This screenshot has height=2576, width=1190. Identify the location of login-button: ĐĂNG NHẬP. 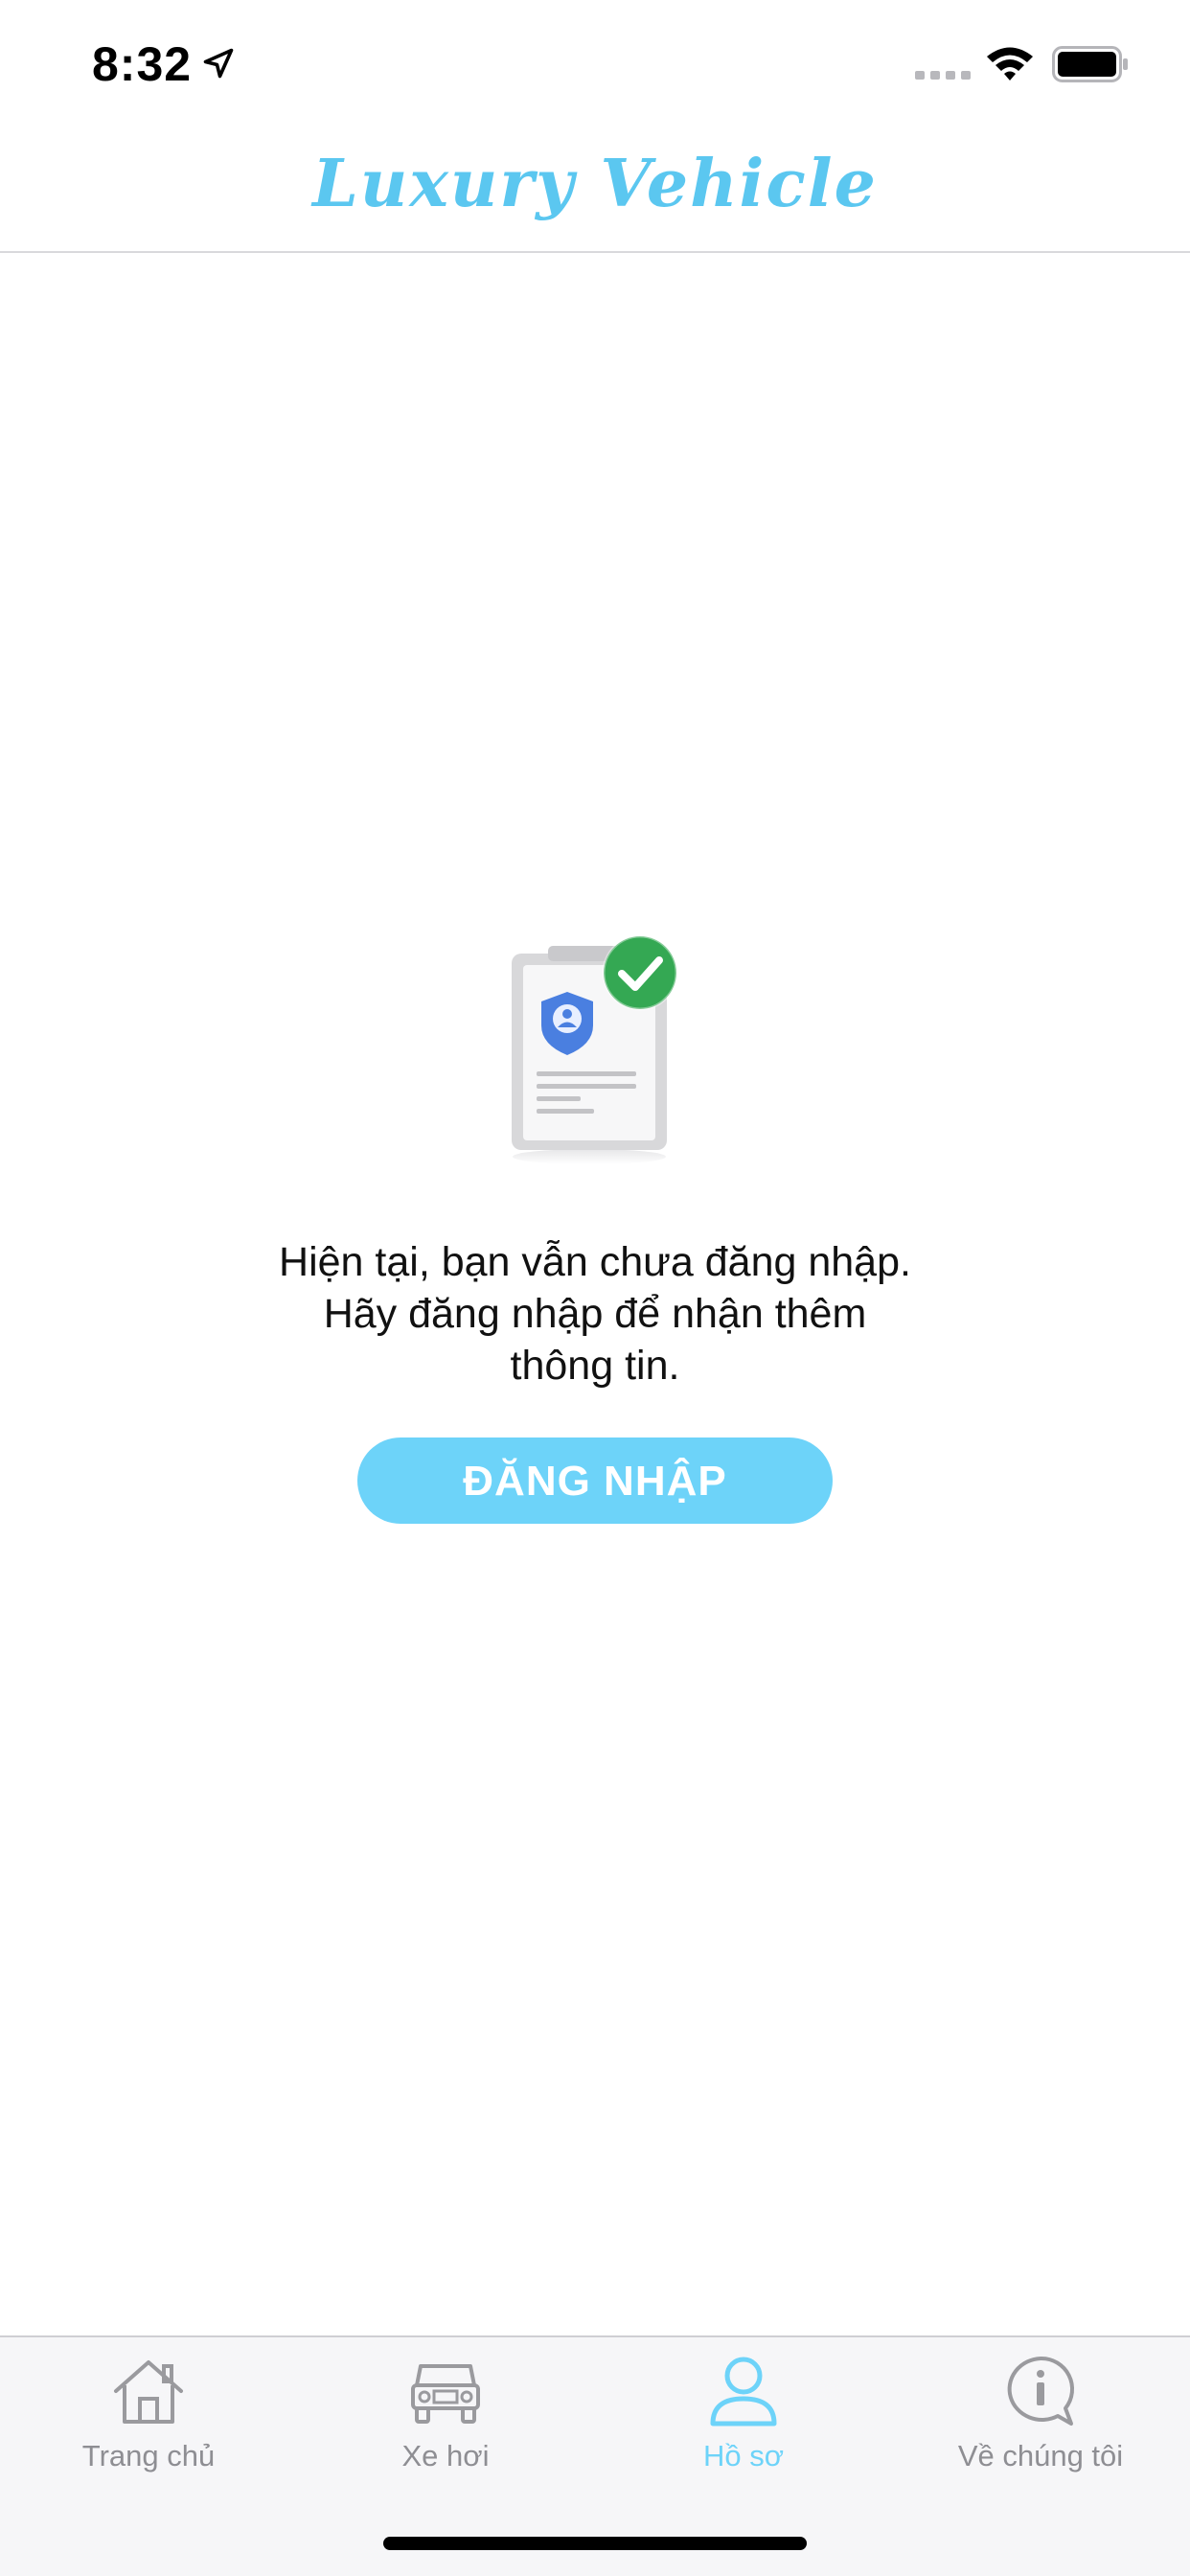
(595, 1481).